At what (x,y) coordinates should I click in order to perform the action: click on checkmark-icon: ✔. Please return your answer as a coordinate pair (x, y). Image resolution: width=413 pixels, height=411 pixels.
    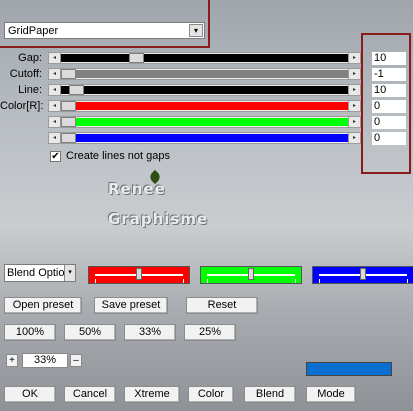
    Looking at the image, I should click on (55, 156).